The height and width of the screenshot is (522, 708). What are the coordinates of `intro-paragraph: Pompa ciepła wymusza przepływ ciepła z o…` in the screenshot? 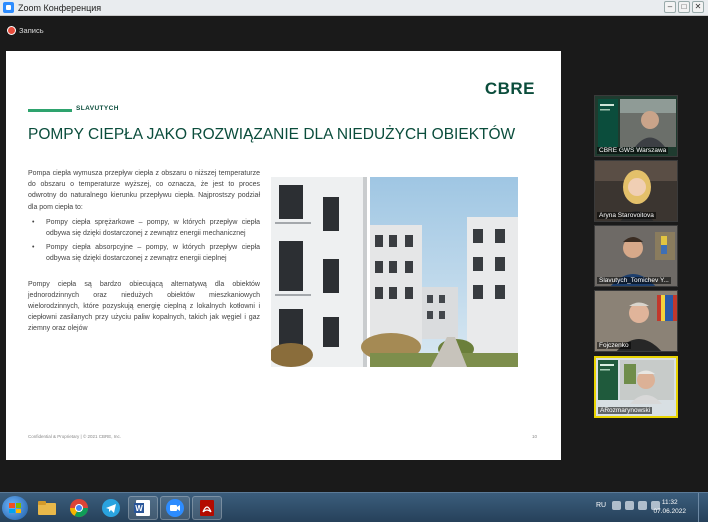 It's located at (144, 190).